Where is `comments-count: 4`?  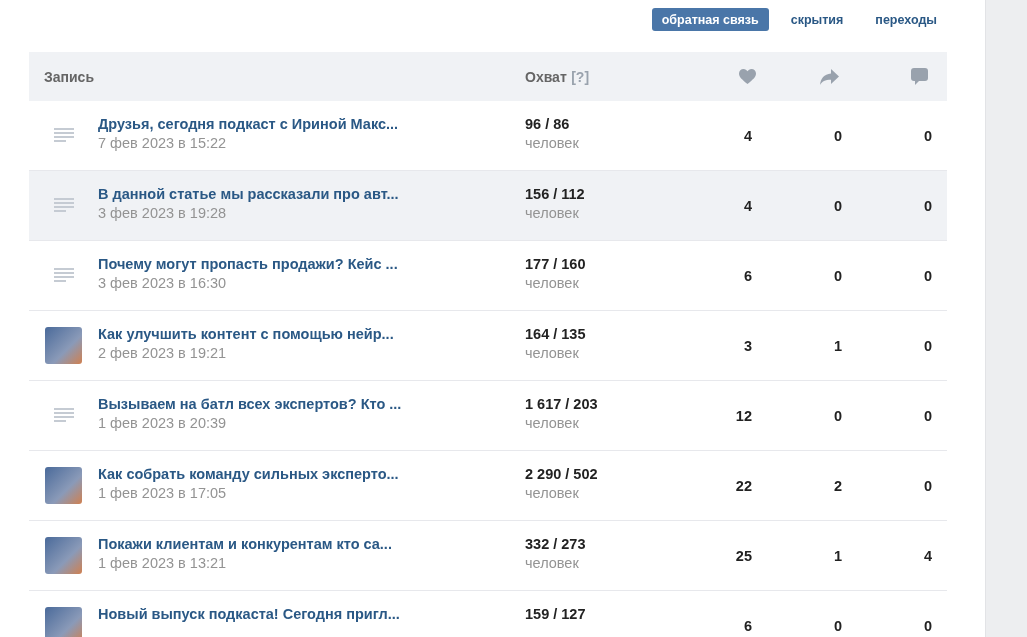 comments-count: 4 is located at coordinates (927, 555).